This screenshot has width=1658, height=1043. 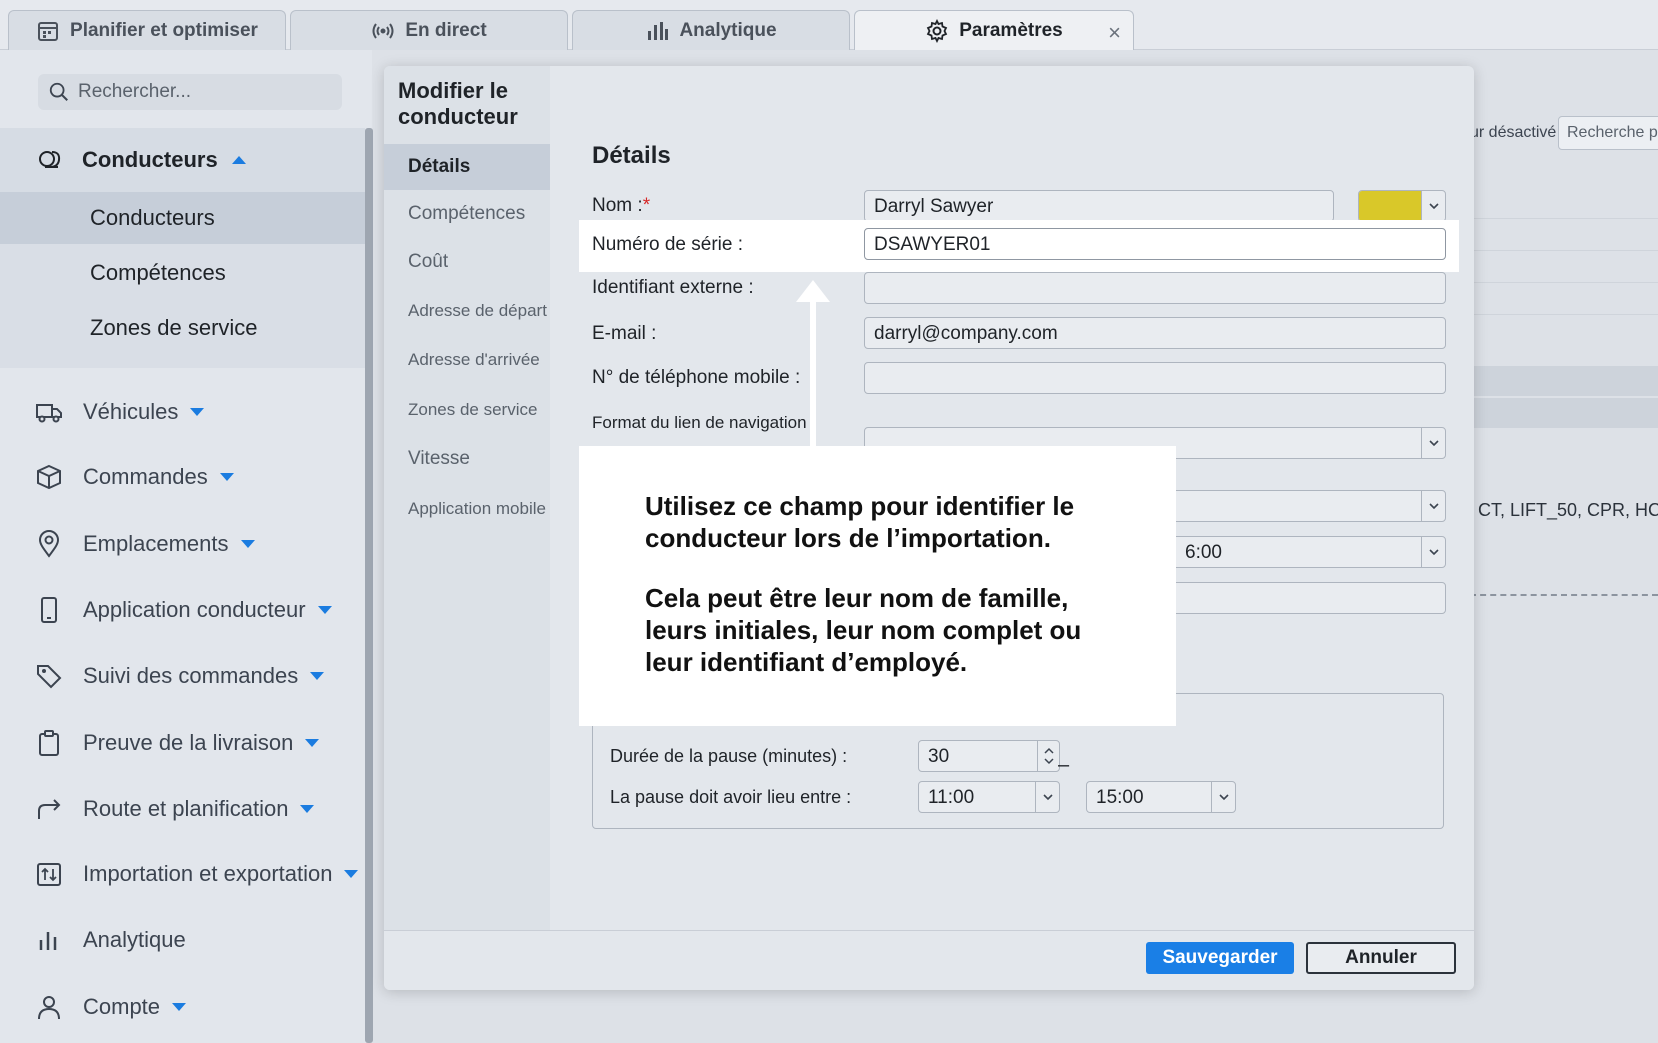 What do you see at coordinates (699, 422) in the screenshot?
I see `nav-link-format-label: Format du lien de navigation` at bounding box center [699, 422].